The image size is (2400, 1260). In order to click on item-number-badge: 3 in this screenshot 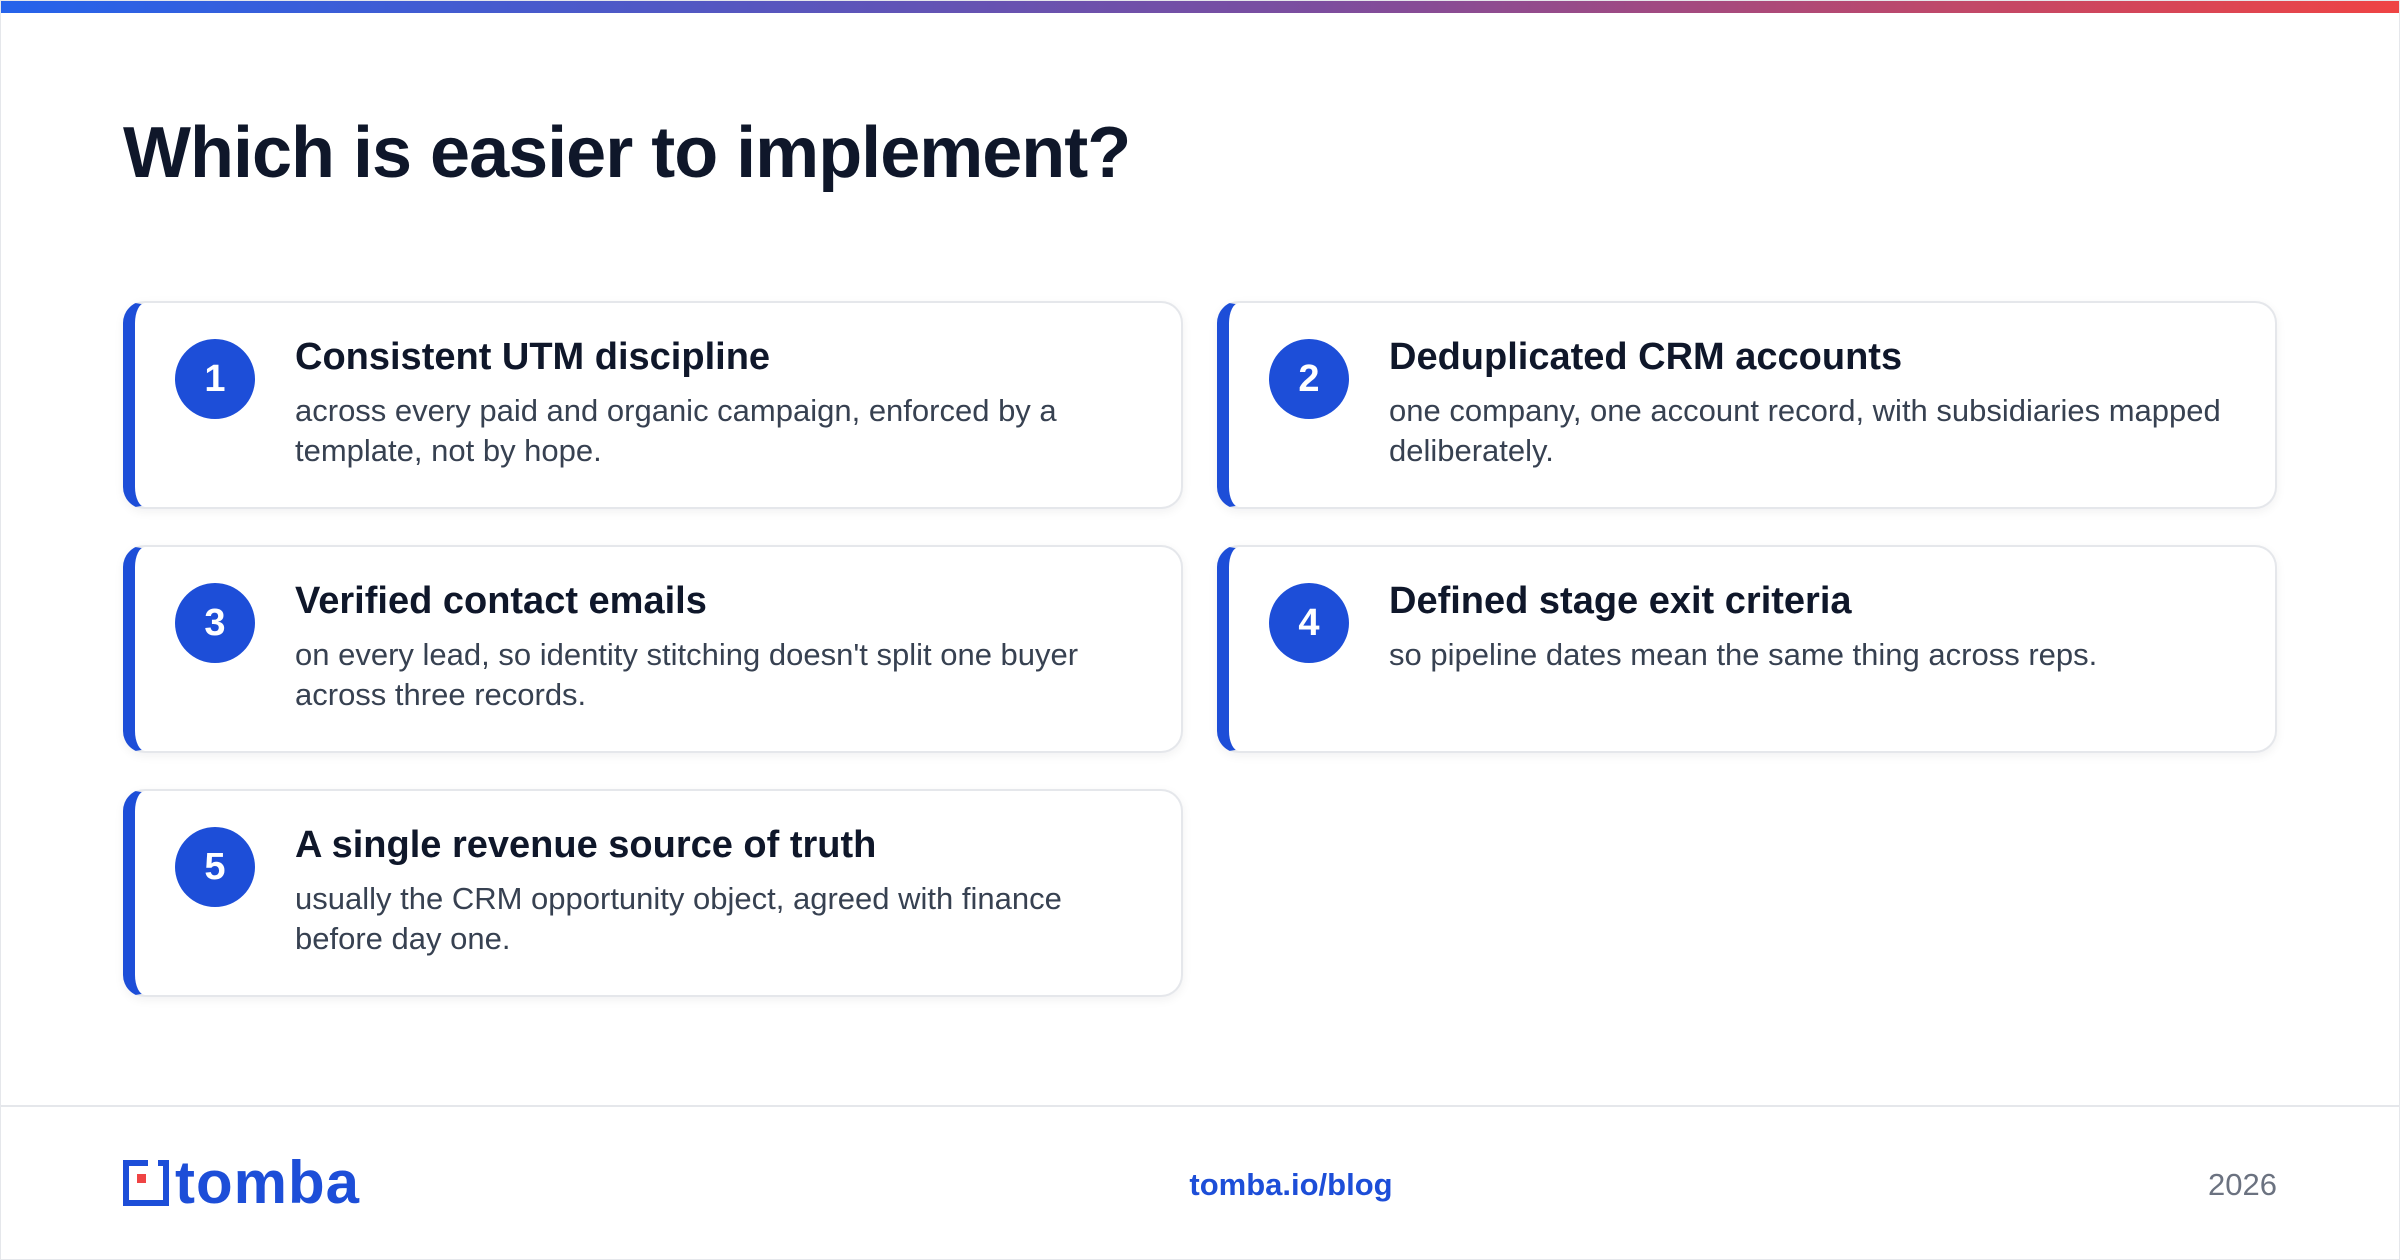, I will do `click(215, 623)`.